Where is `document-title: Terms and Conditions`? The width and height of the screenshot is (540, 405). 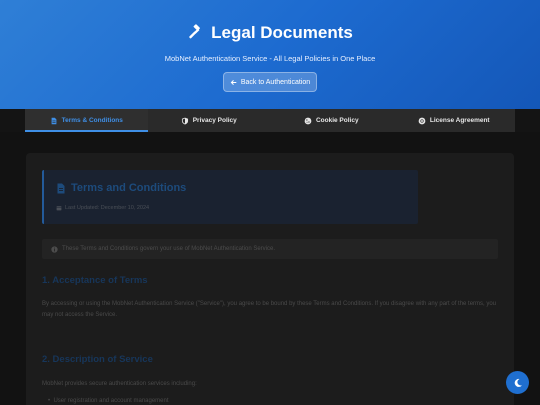
document-title: Terms and Conditions is located at coordinates (129, 188).